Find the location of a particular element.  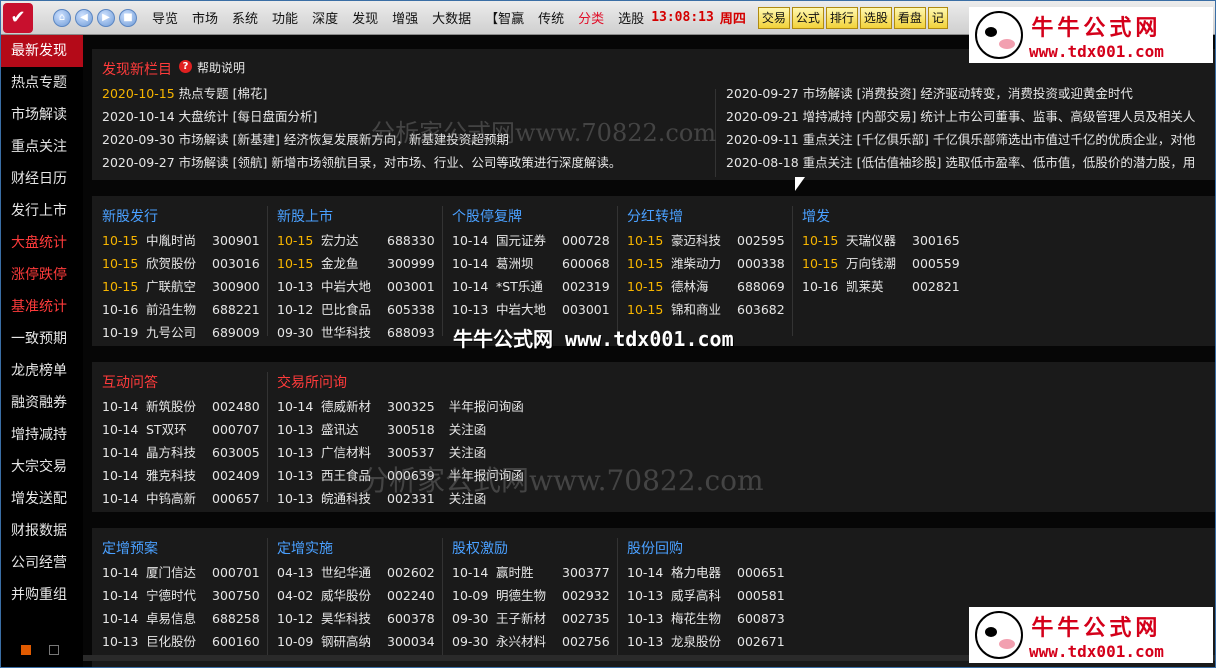

list-item: 10-13 威孚高科 000581 is located at coordinates (706, 594).